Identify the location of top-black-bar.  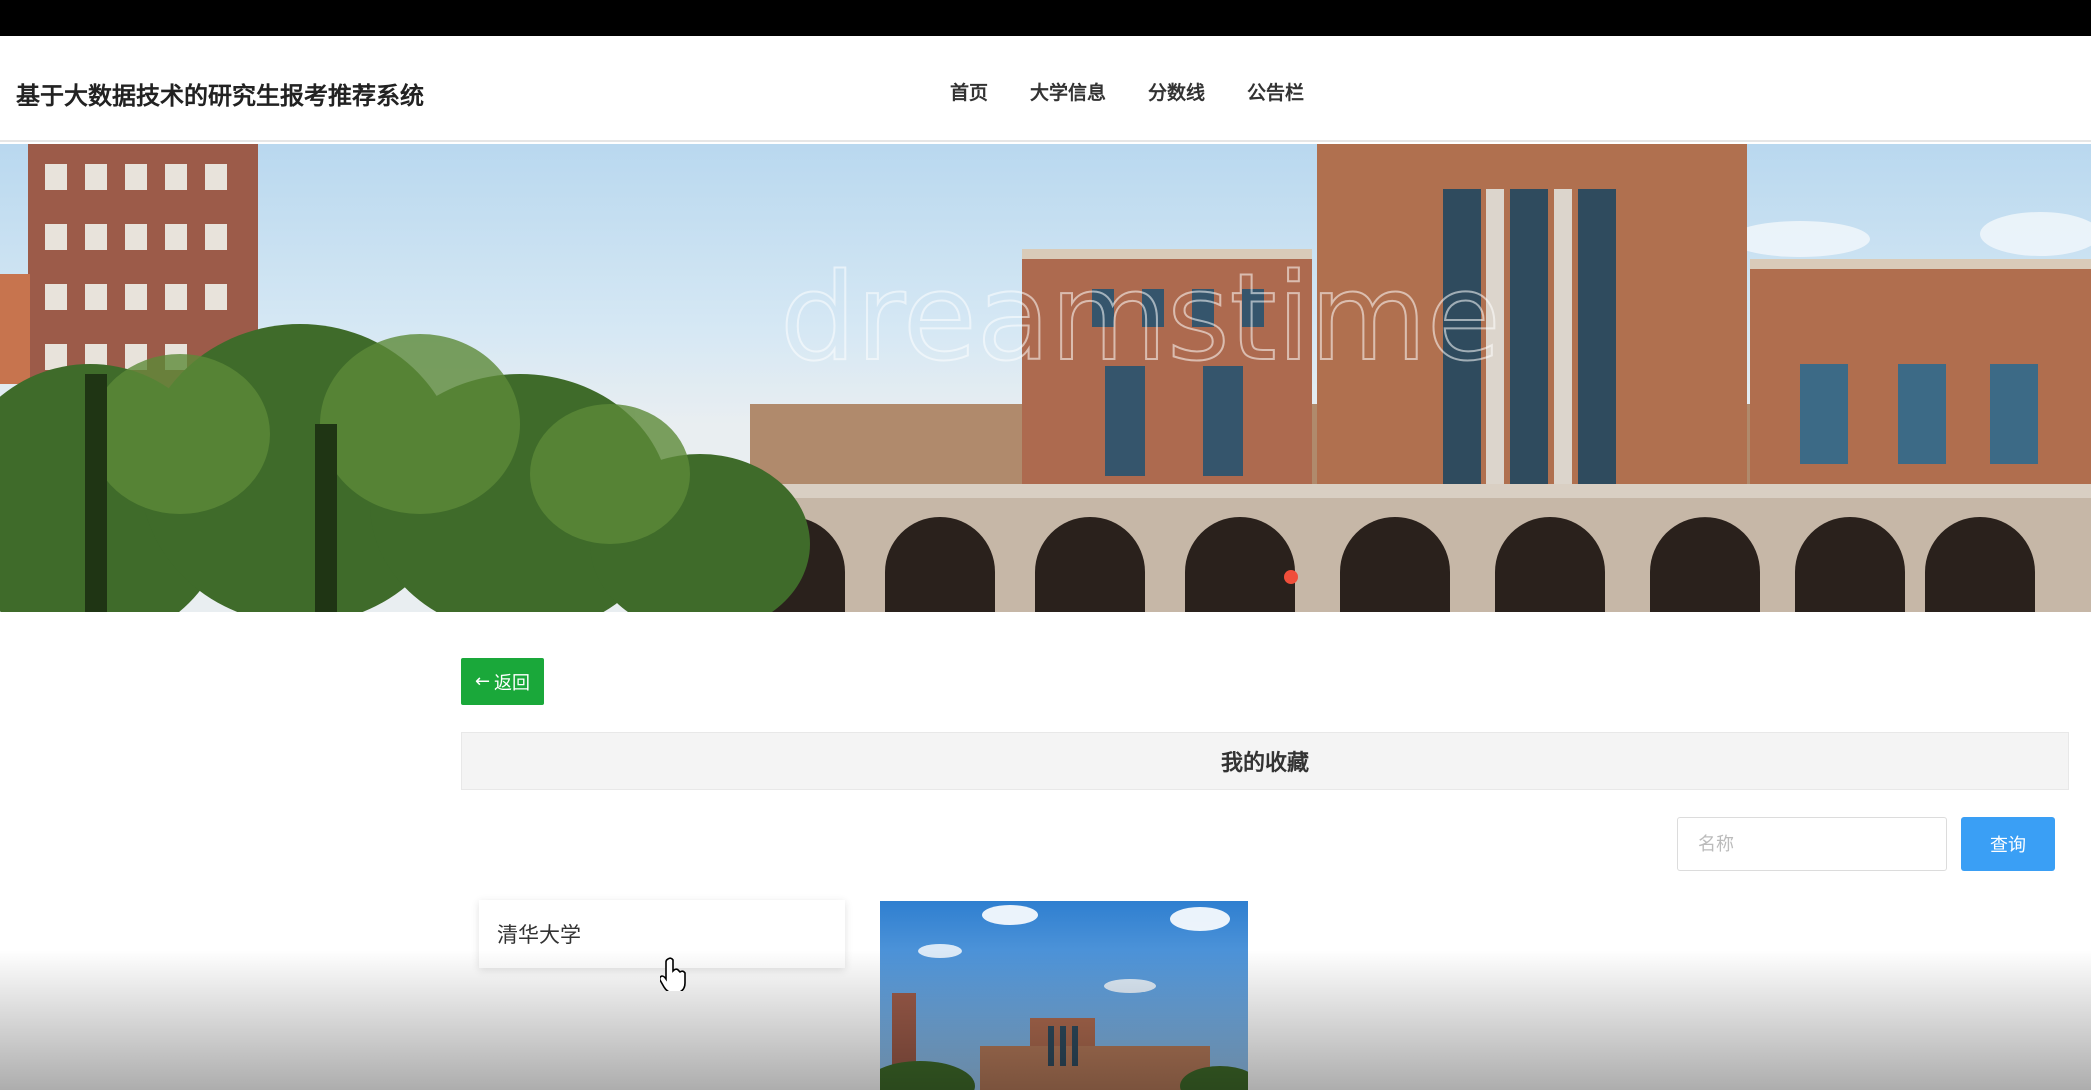
(1045, 18).